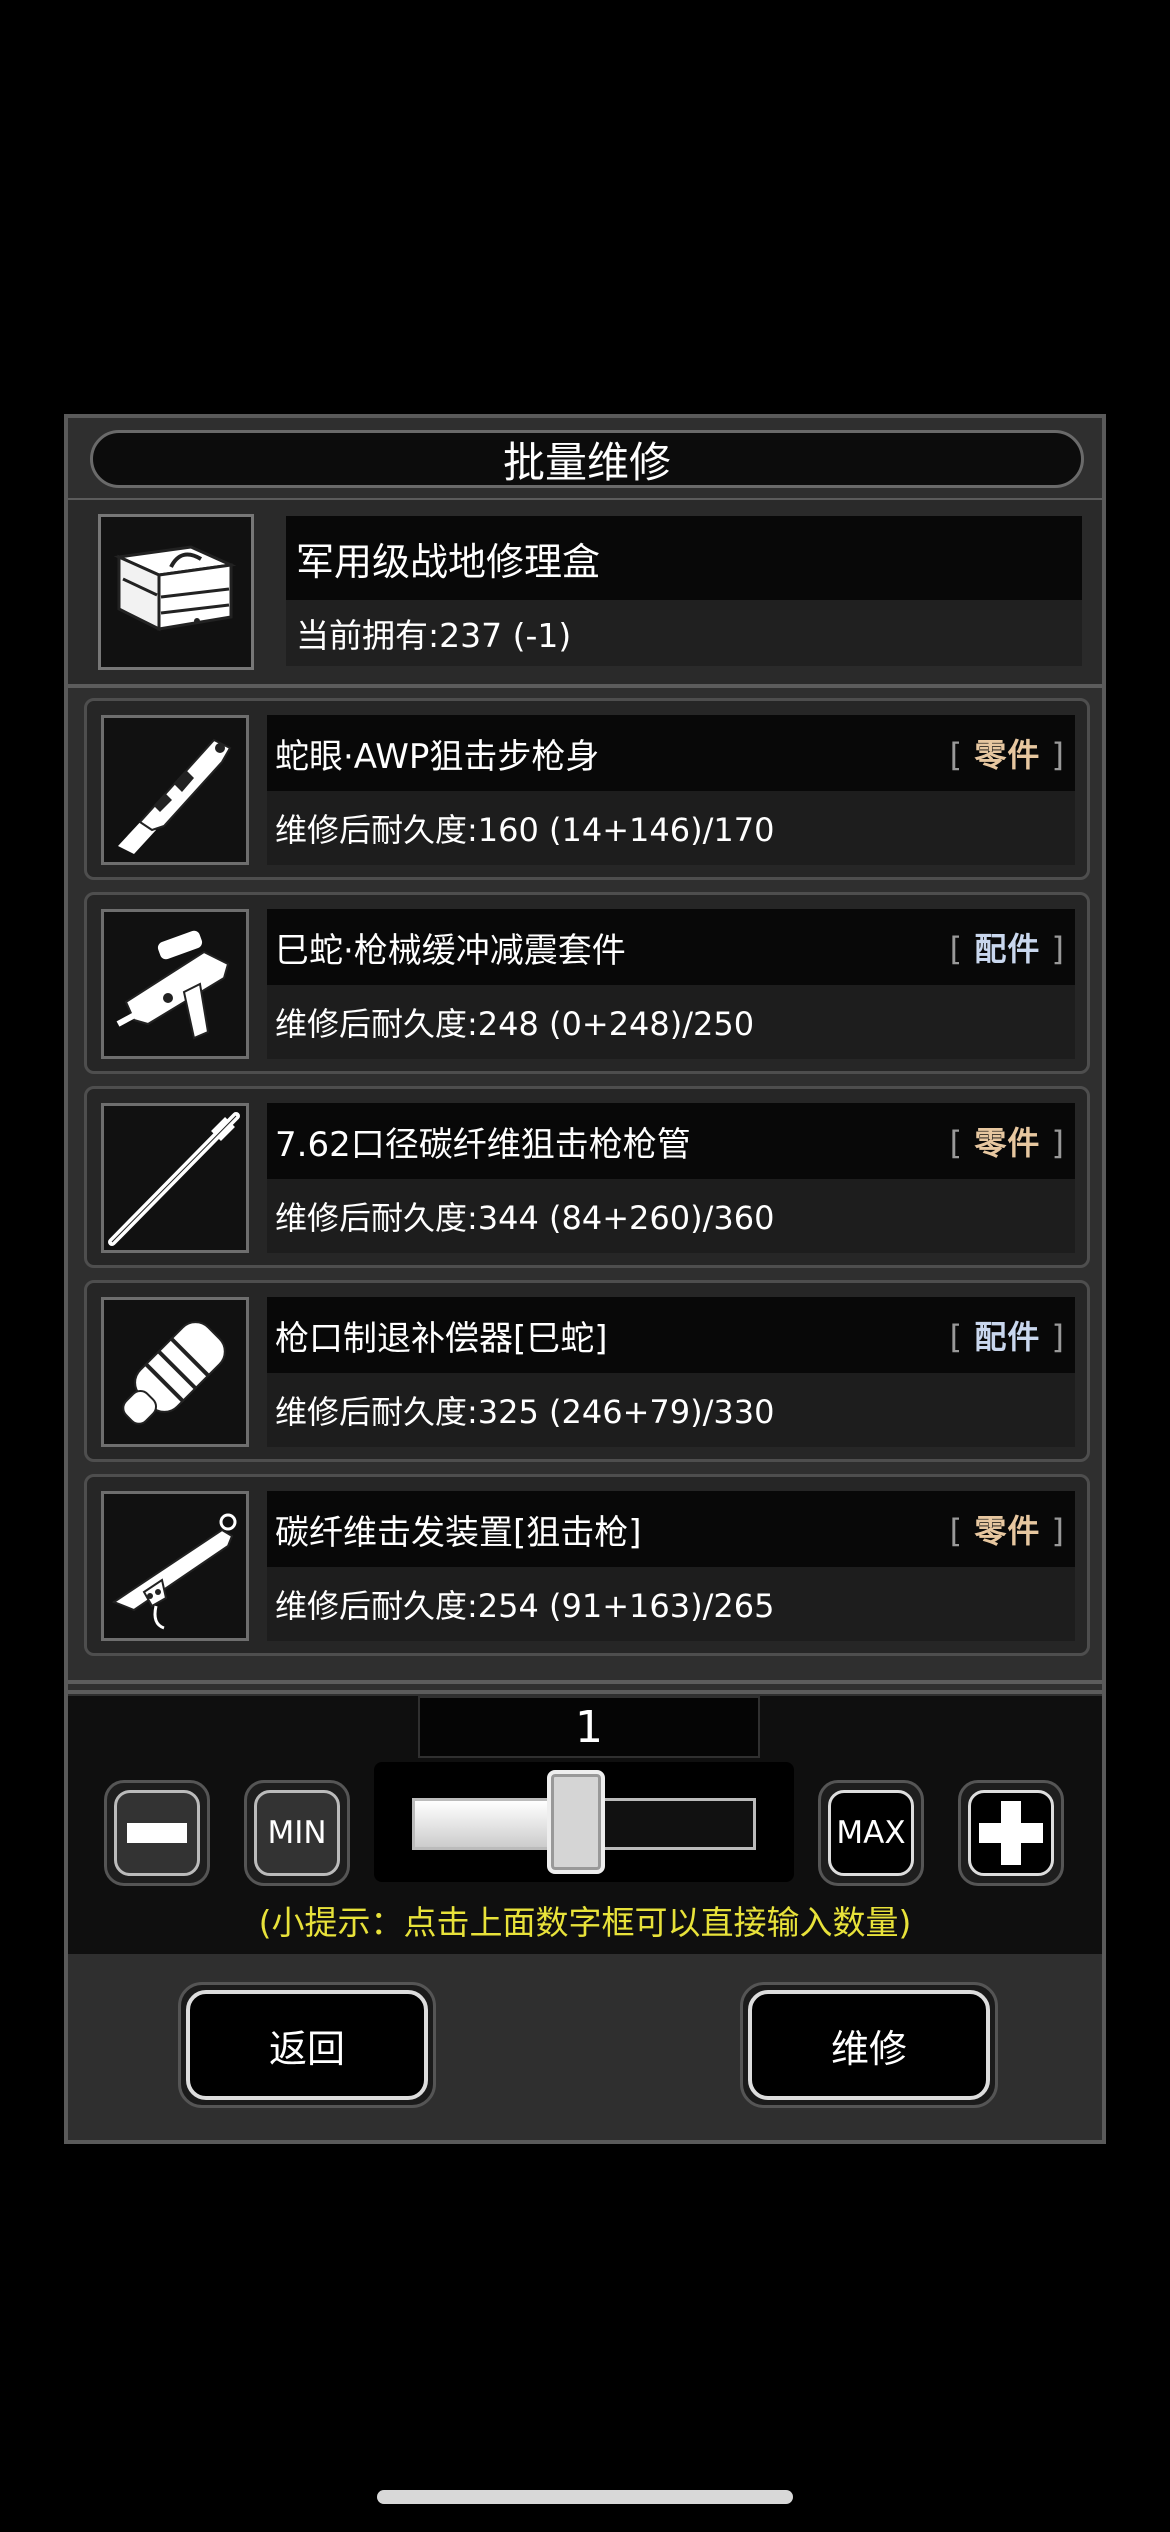 Image resolution: width=1170 pixels, height=2532 pixels. I want to click on max-button-label: MAX, so click(871, 1833).